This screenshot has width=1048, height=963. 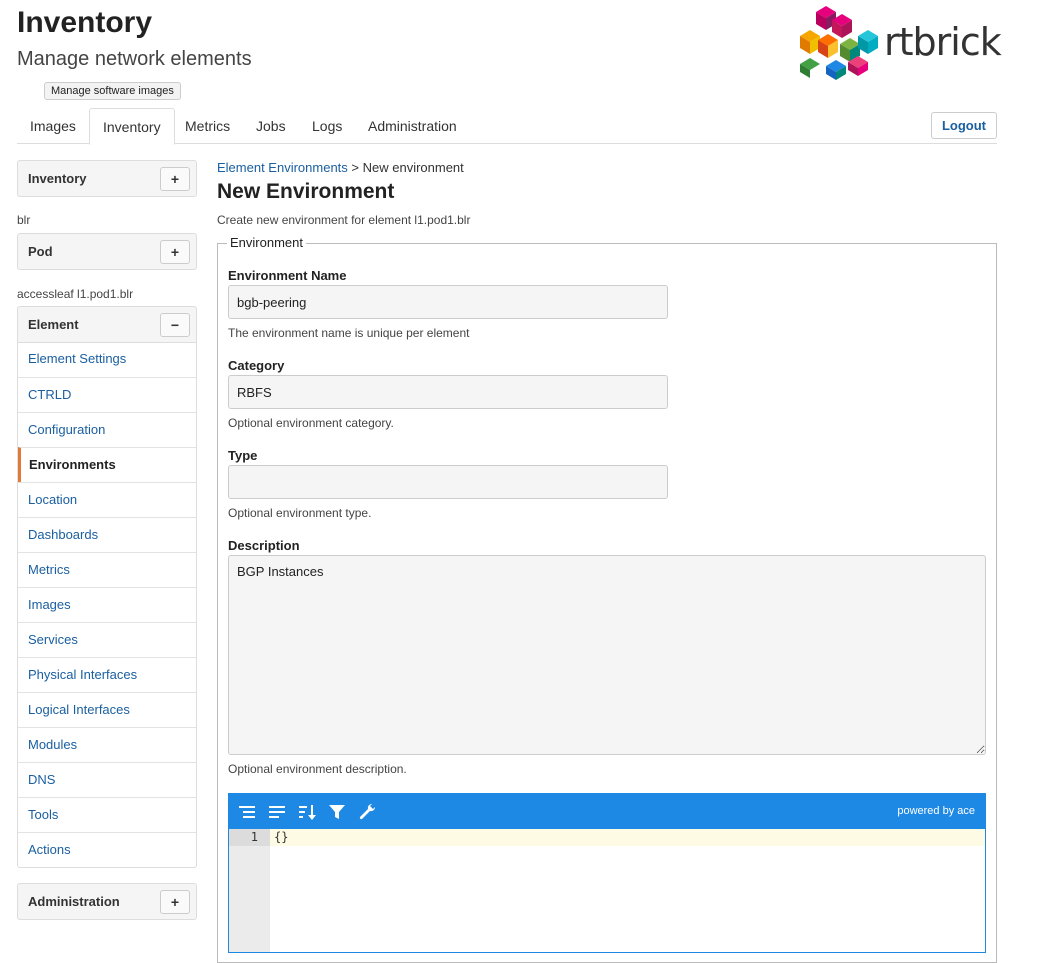 I want to click on repair-icon, so click(x=367, y=812).